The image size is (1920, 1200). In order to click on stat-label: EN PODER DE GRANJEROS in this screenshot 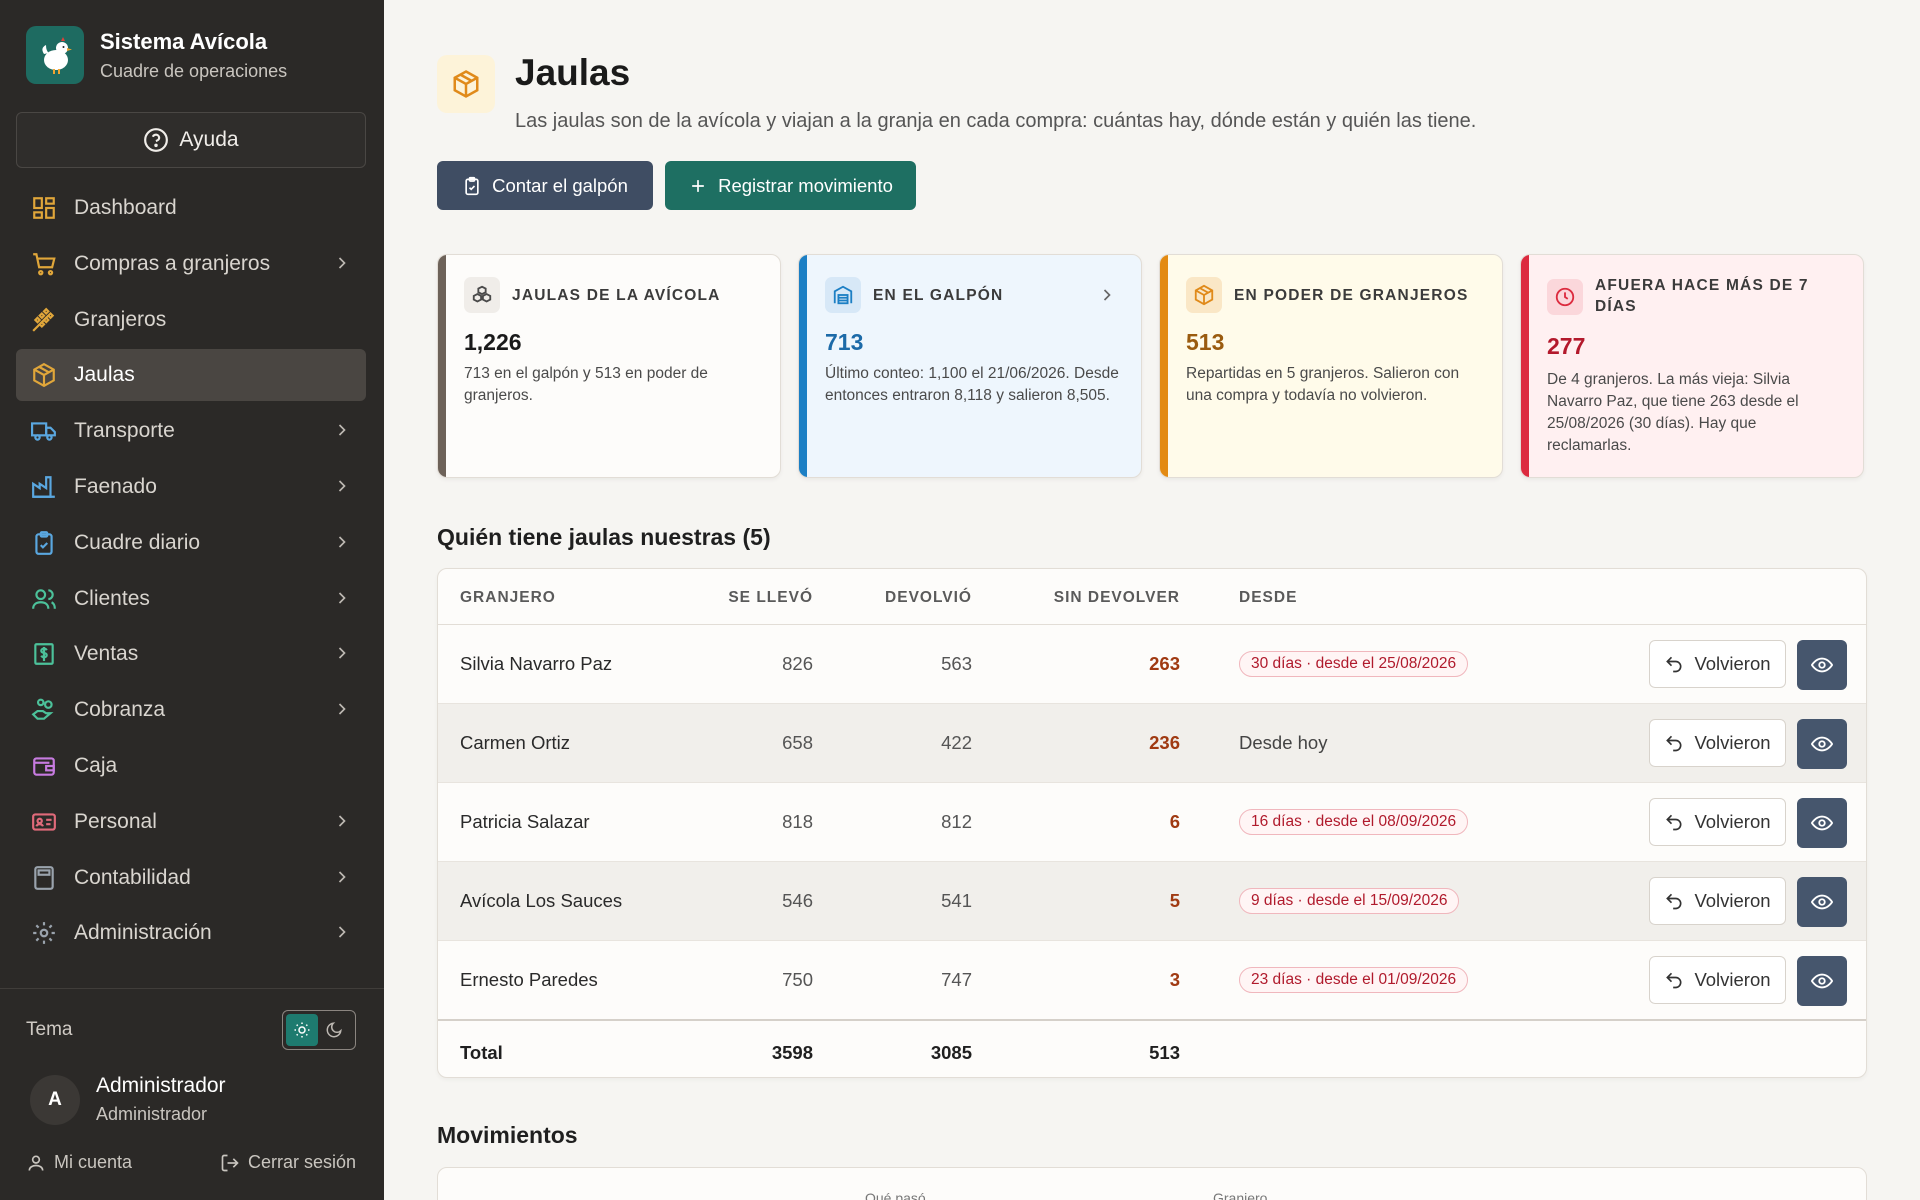, I will do `click(1351, 295)`.